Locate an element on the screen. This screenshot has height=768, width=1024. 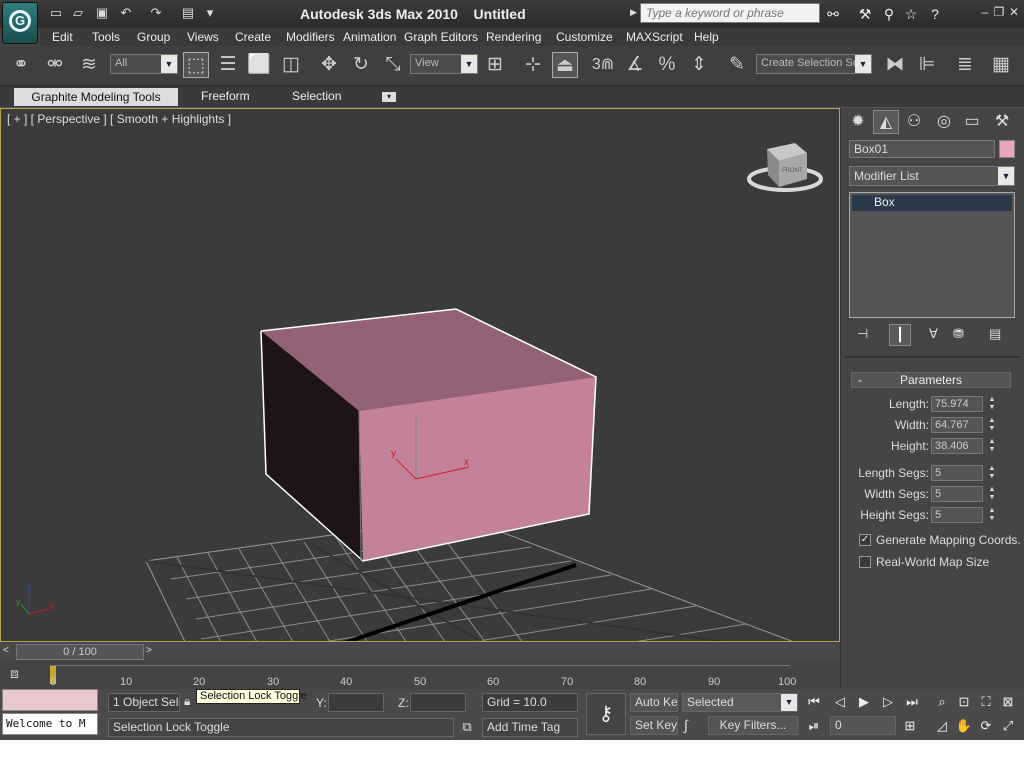
menu-create: Create is located at coordinates (253, 37).